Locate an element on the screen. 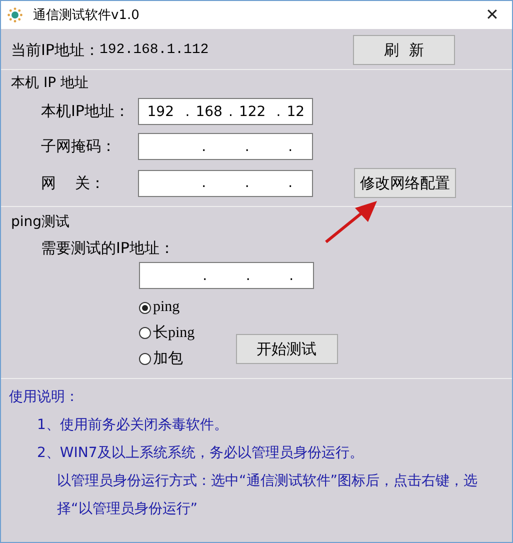 Image resolution: width=513 pixels, height=543 pixels. ip-address-field: 192 . 168 . 122 . 12 is located at coordinates (225, 111).